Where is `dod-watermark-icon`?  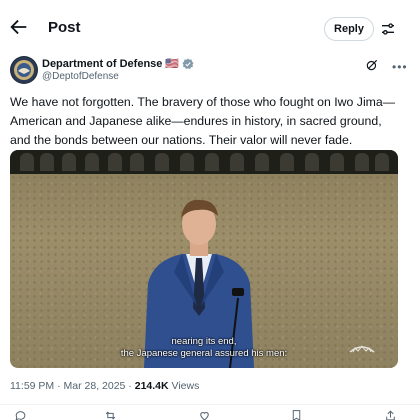
dod-watermark-icon is located at coordinates (362, 349).